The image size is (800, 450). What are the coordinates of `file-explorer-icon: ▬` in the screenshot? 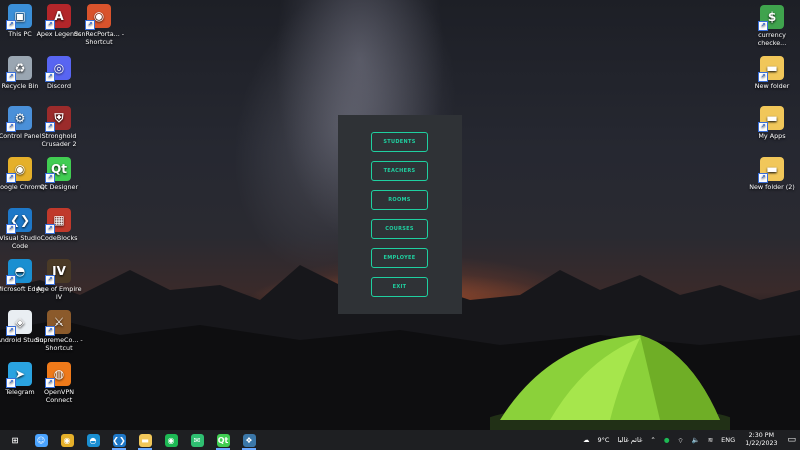 It's located at (145, 440).